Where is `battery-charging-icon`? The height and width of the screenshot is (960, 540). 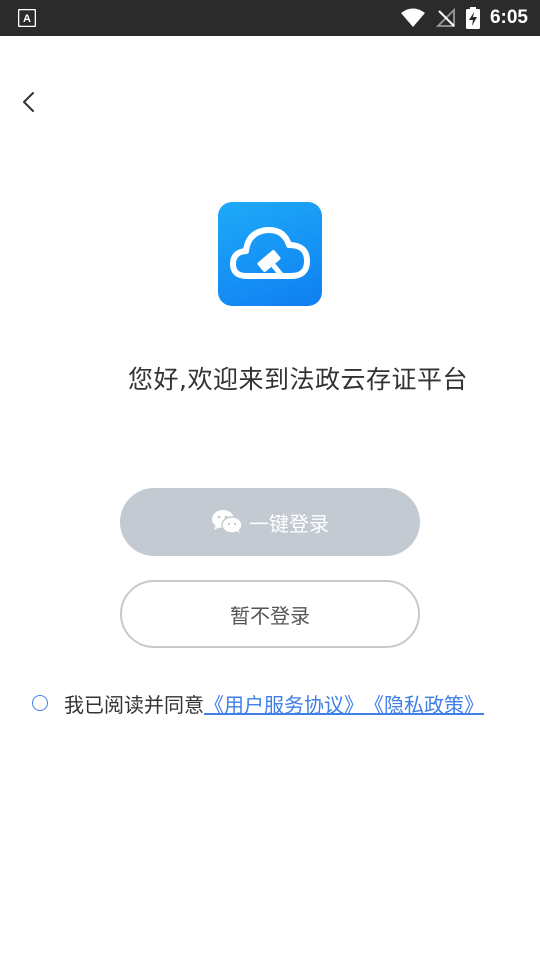
battery-charging-icon is located at coordinates (472, 18).